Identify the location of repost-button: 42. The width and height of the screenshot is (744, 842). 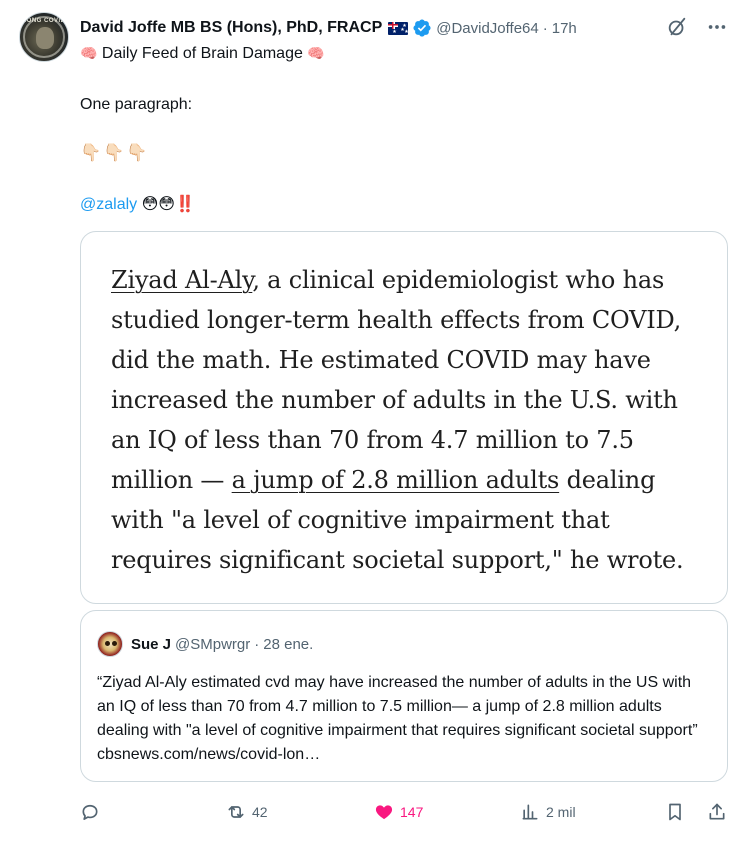
(247, 812).